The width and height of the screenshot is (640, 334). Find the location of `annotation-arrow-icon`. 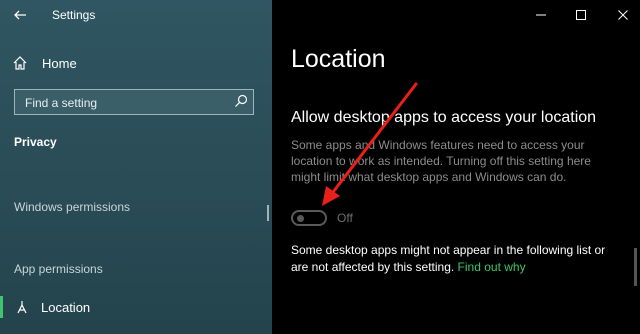

annotation-arrow-icon is located at coordinates (370, 144).